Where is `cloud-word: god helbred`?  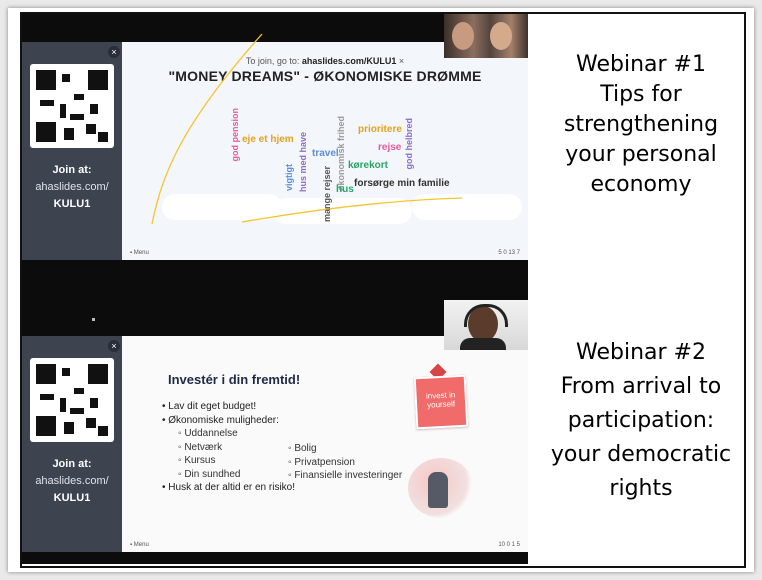
cloud-word: god helbred is located at coordinates (409, 144).